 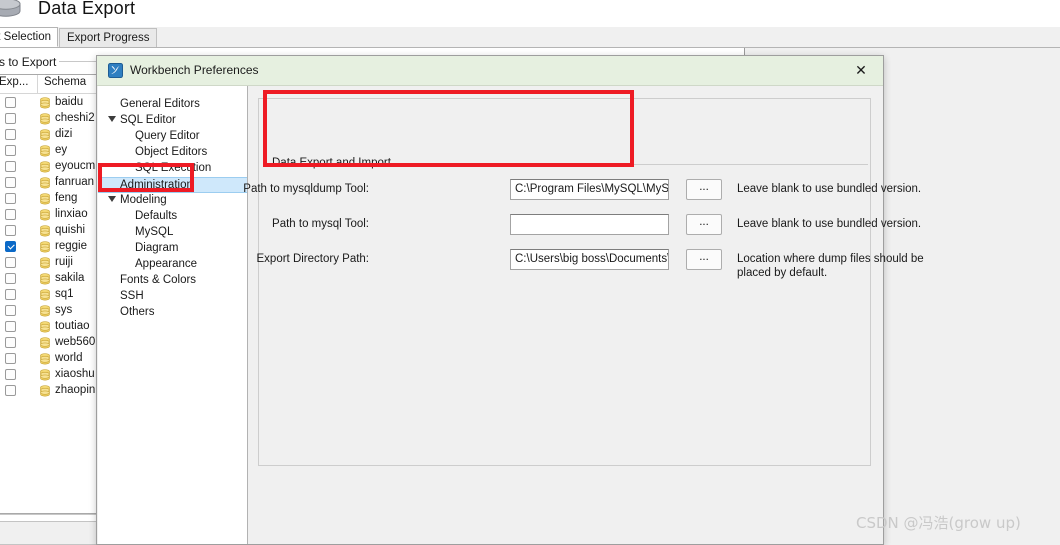 I want to click on nav-item-label: SQL Execution, so click(x=173, y=168).